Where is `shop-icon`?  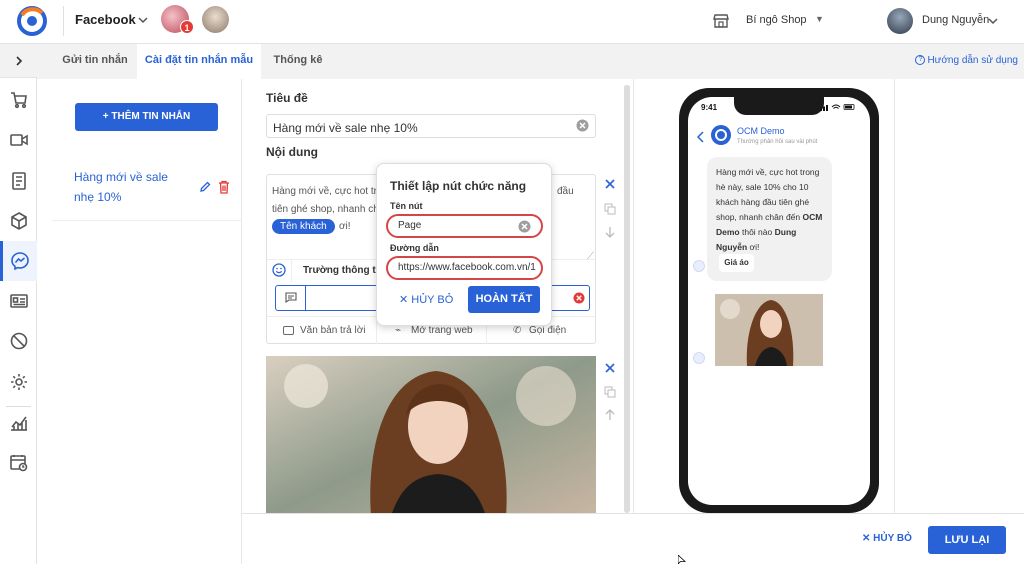
shop-icon is located at coordinates (721, 21).